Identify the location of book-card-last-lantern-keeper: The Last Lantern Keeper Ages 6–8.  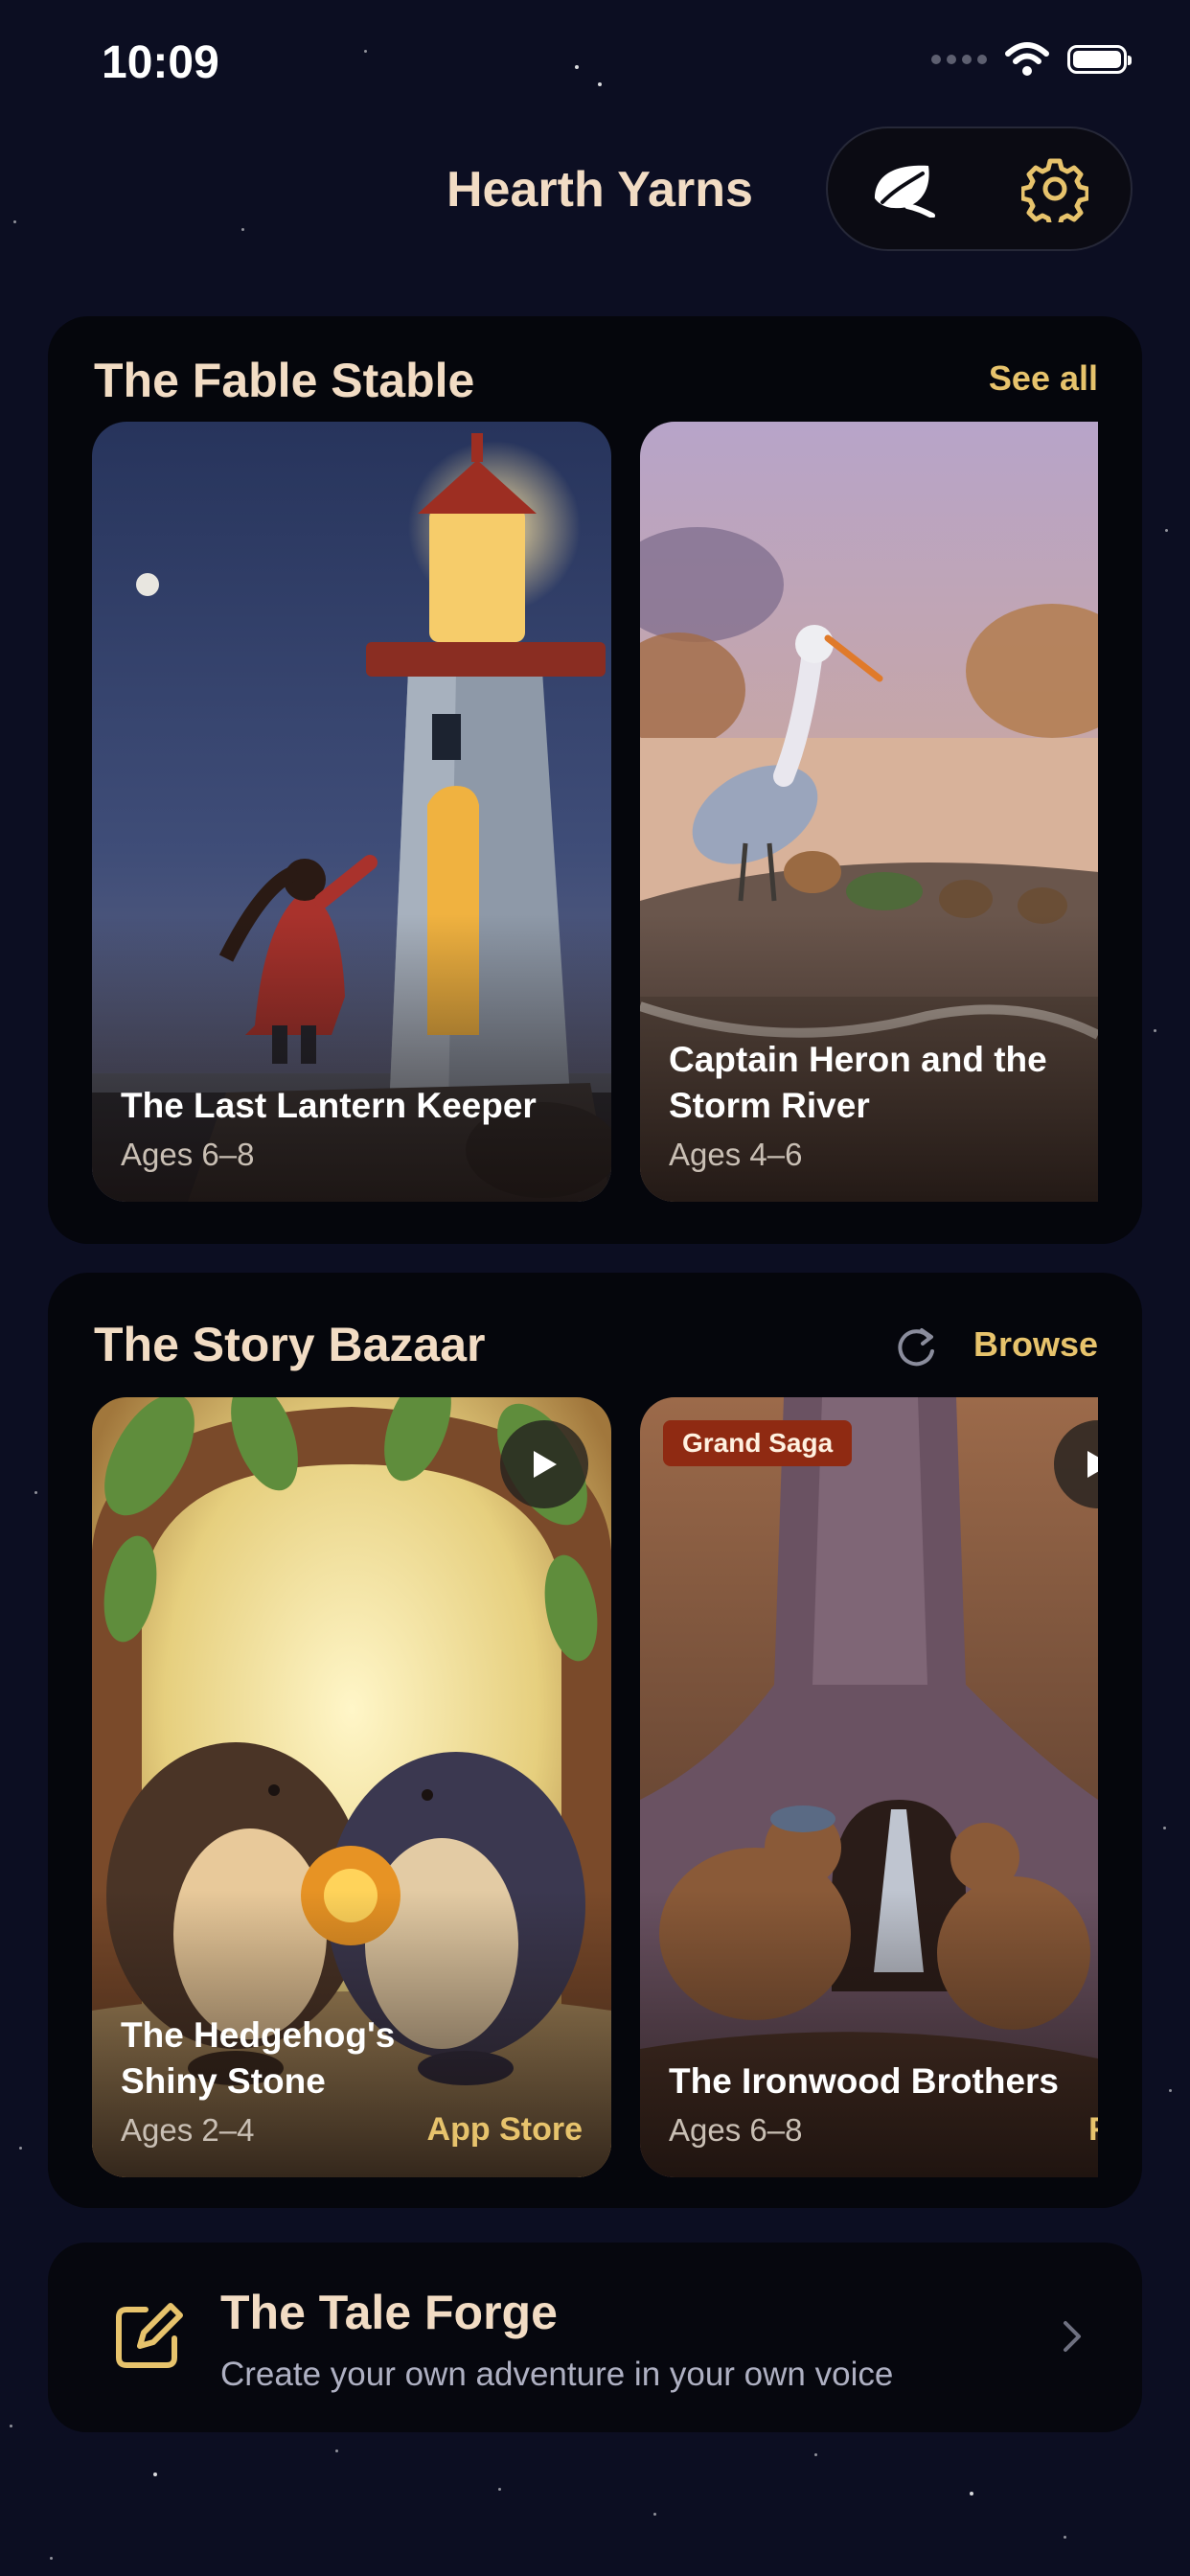
(351, 812).